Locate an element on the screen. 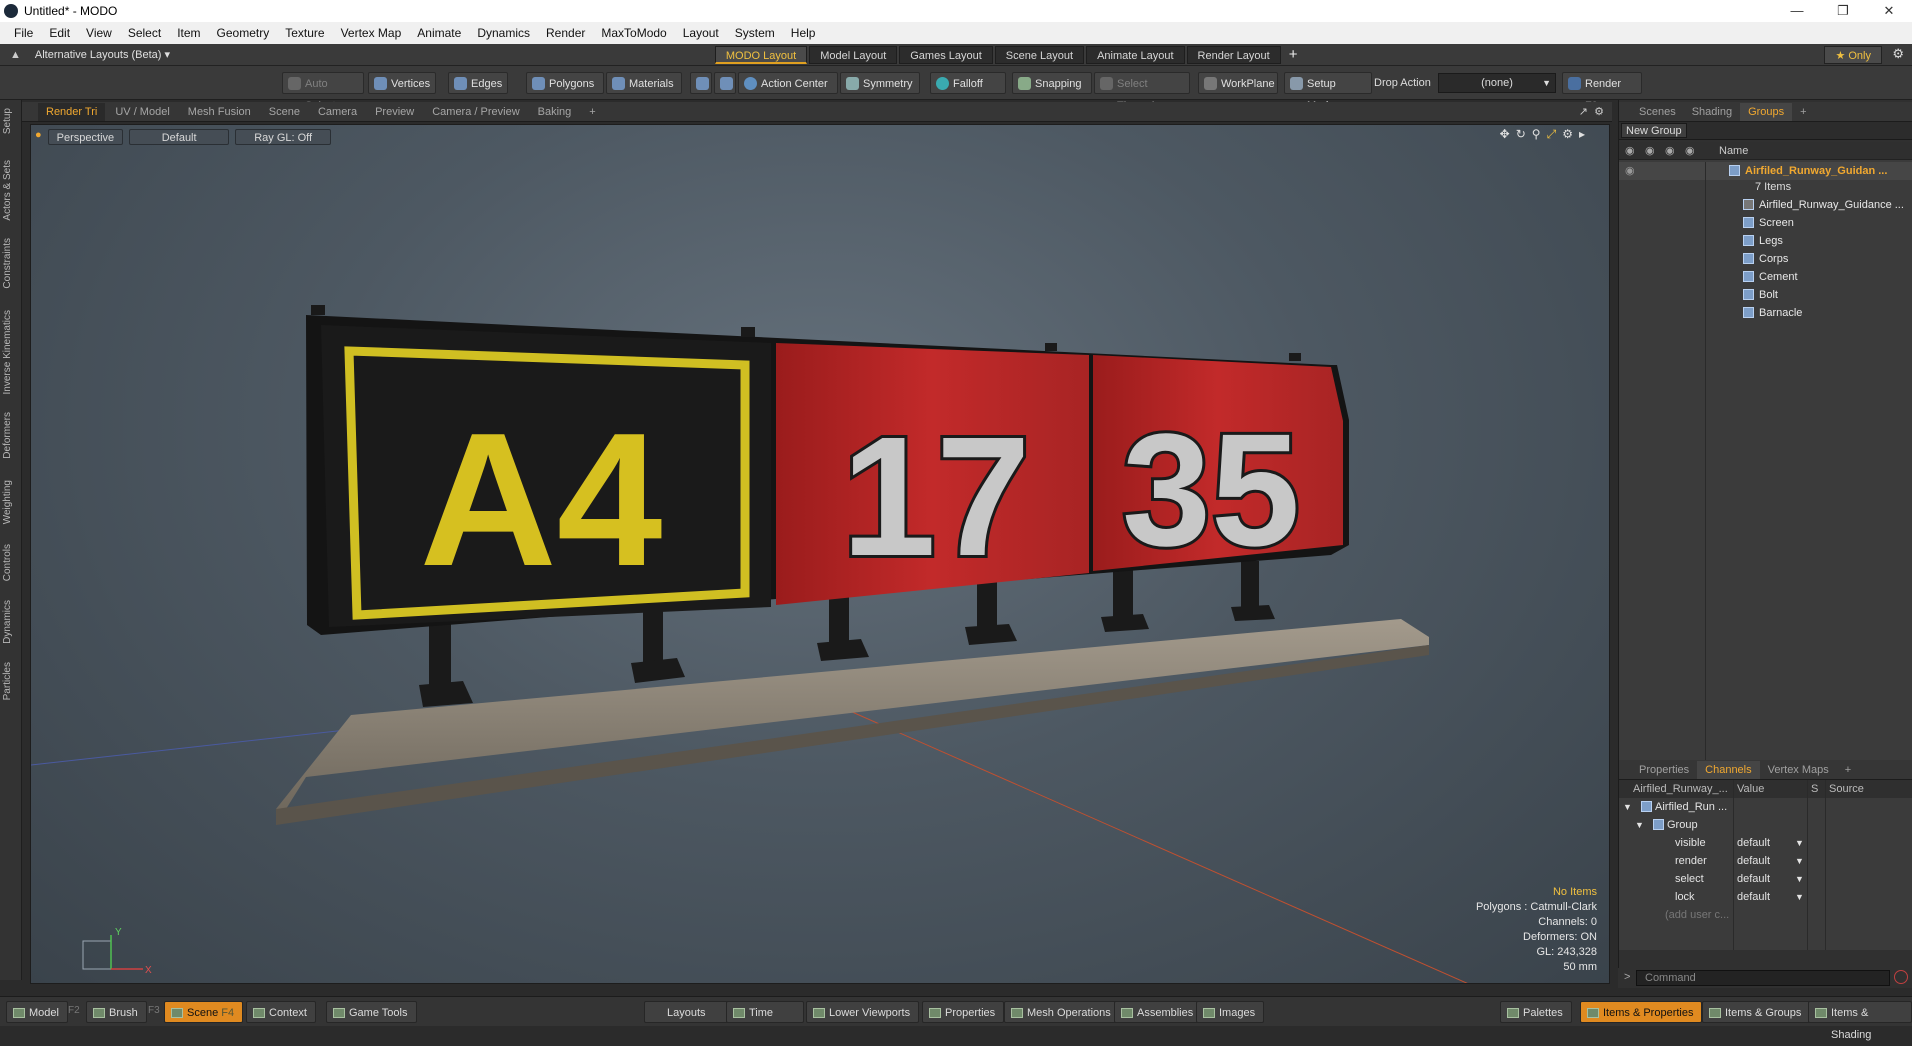 Image resolution: width=1912 pixels, height=1046 pixels. tab-render-tri: Render Tri is located at coordinates (72, 111).